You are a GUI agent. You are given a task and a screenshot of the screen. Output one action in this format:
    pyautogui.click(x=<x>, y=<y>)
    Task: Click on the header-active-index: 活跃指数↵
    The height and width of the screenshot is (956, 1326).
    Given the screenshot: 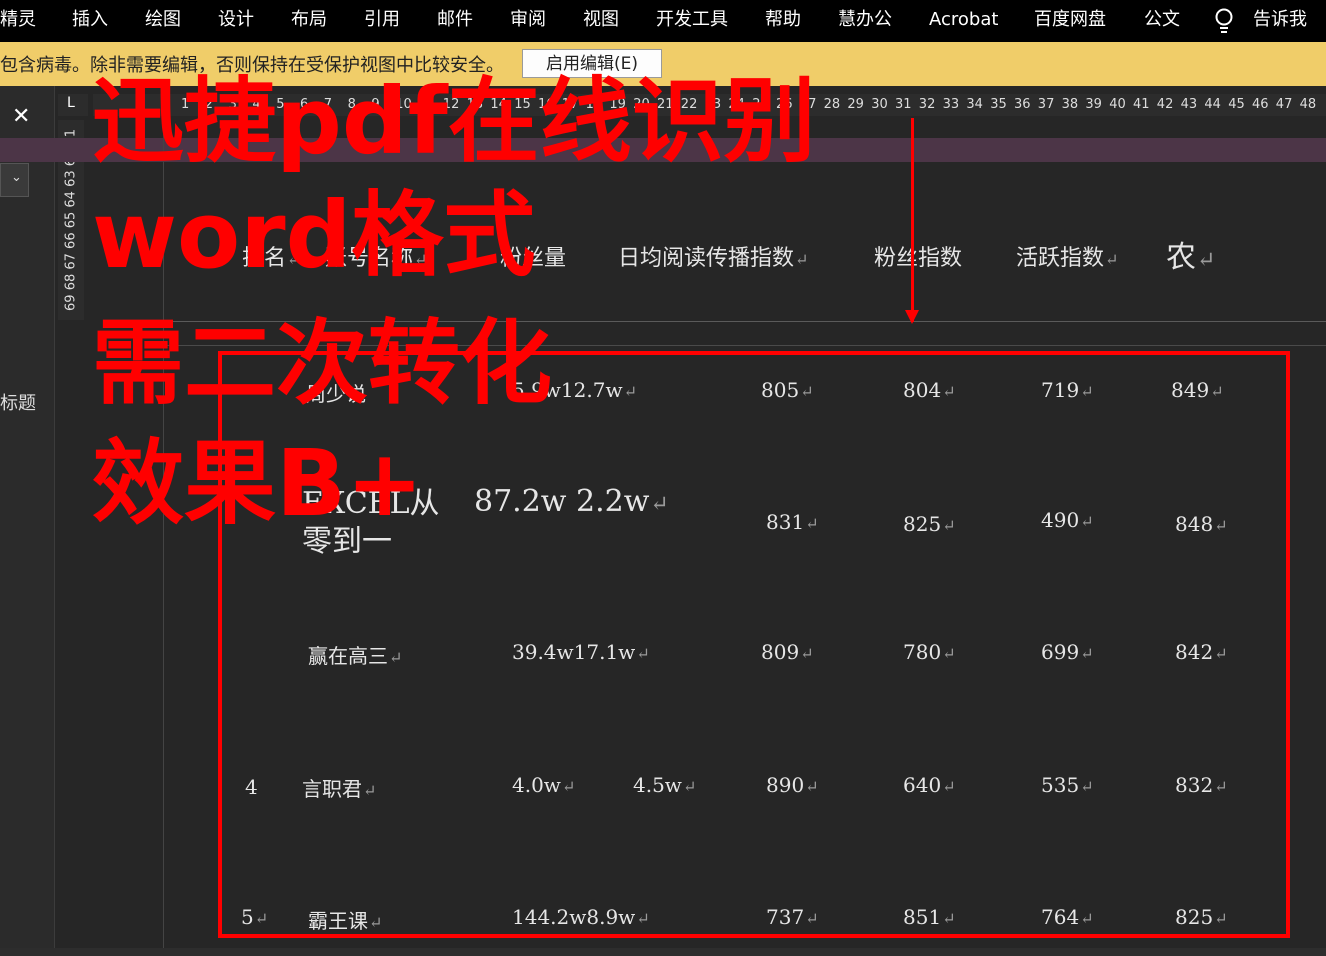 What is the action you would take?
    pyautogui.click(x=1067, y=258)
    